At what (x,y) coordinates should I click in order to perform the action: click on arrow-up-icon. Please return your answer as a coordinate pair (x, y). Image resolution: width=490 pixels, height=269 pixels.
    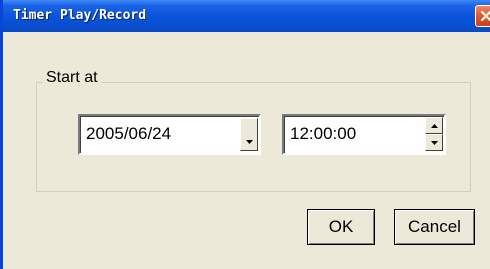
    Looking at the image, I should click on (434, 126).